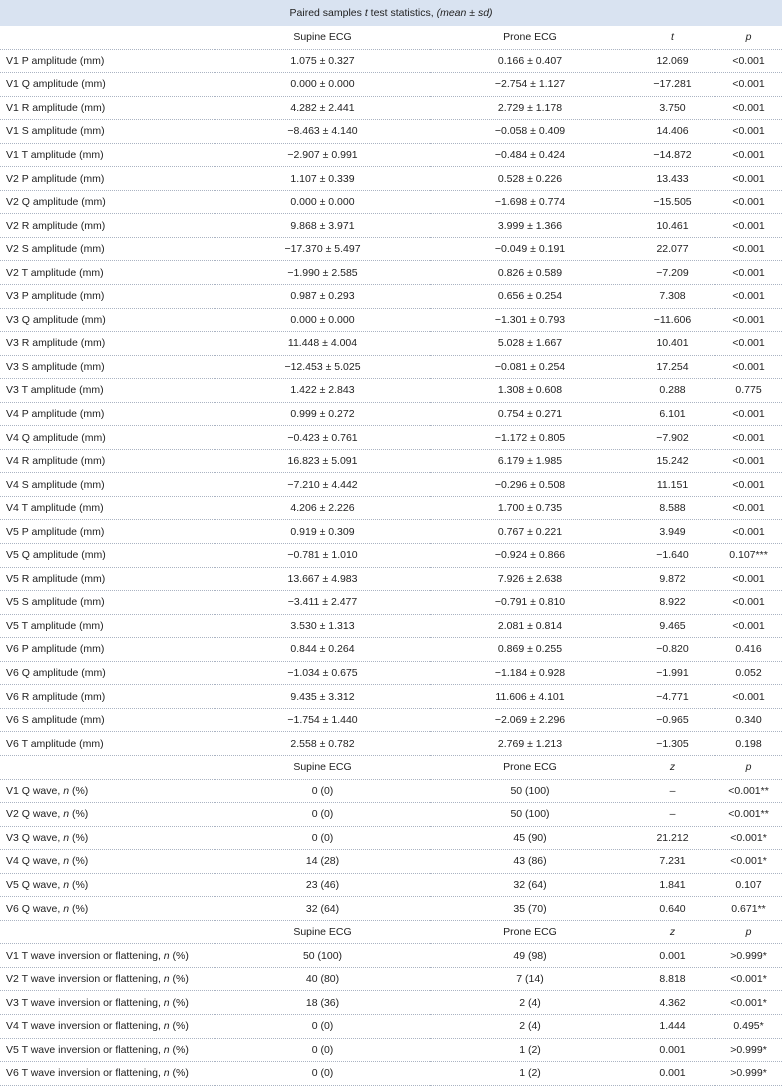 The width and height of the screenshot is (782, 1086). Describe the element at coordinates (530, 743) in the screenshot. I see `prone-value: 2.769 ± 1.213` at that location.